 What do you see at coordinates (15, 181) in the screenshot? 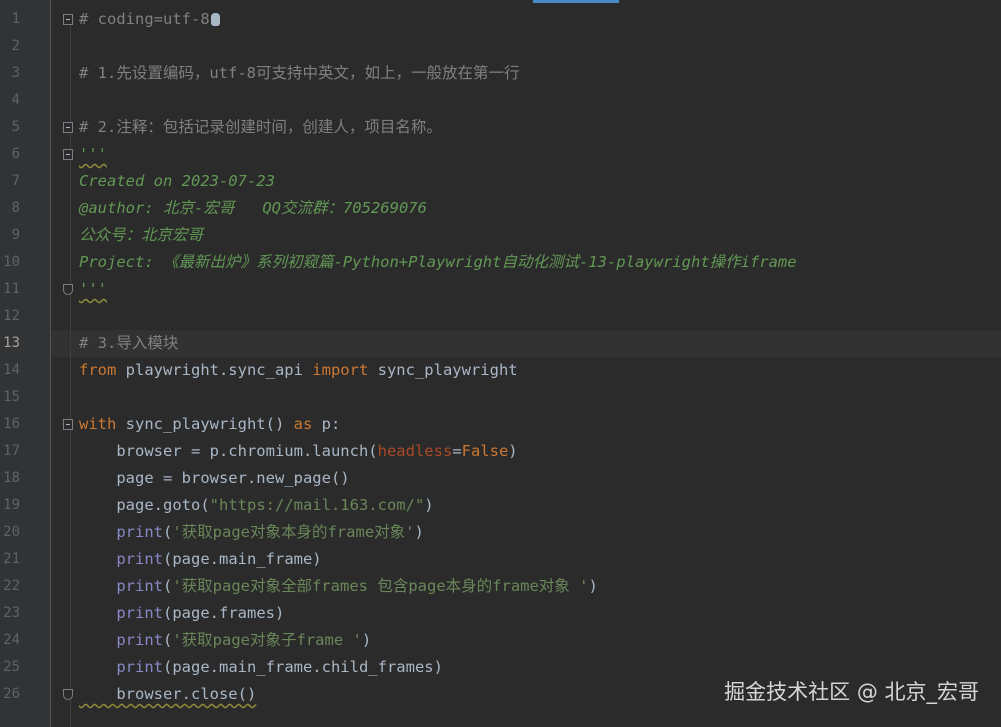
I see `line-number: 7` at bounding box center [15, 181].